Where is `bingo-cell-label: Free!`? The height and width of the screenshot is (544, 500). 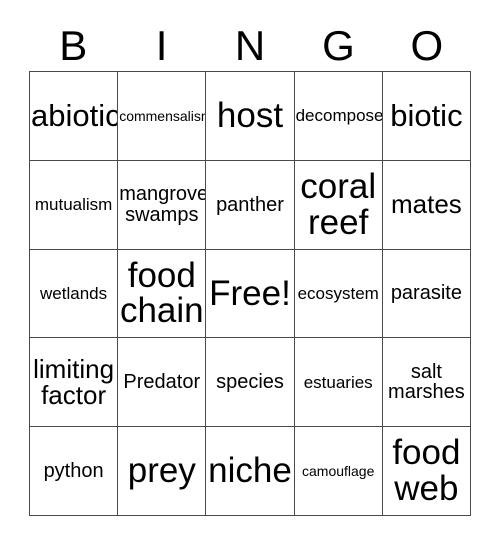
bingo-cell-label: Free! is located at coordinates (250, 293).